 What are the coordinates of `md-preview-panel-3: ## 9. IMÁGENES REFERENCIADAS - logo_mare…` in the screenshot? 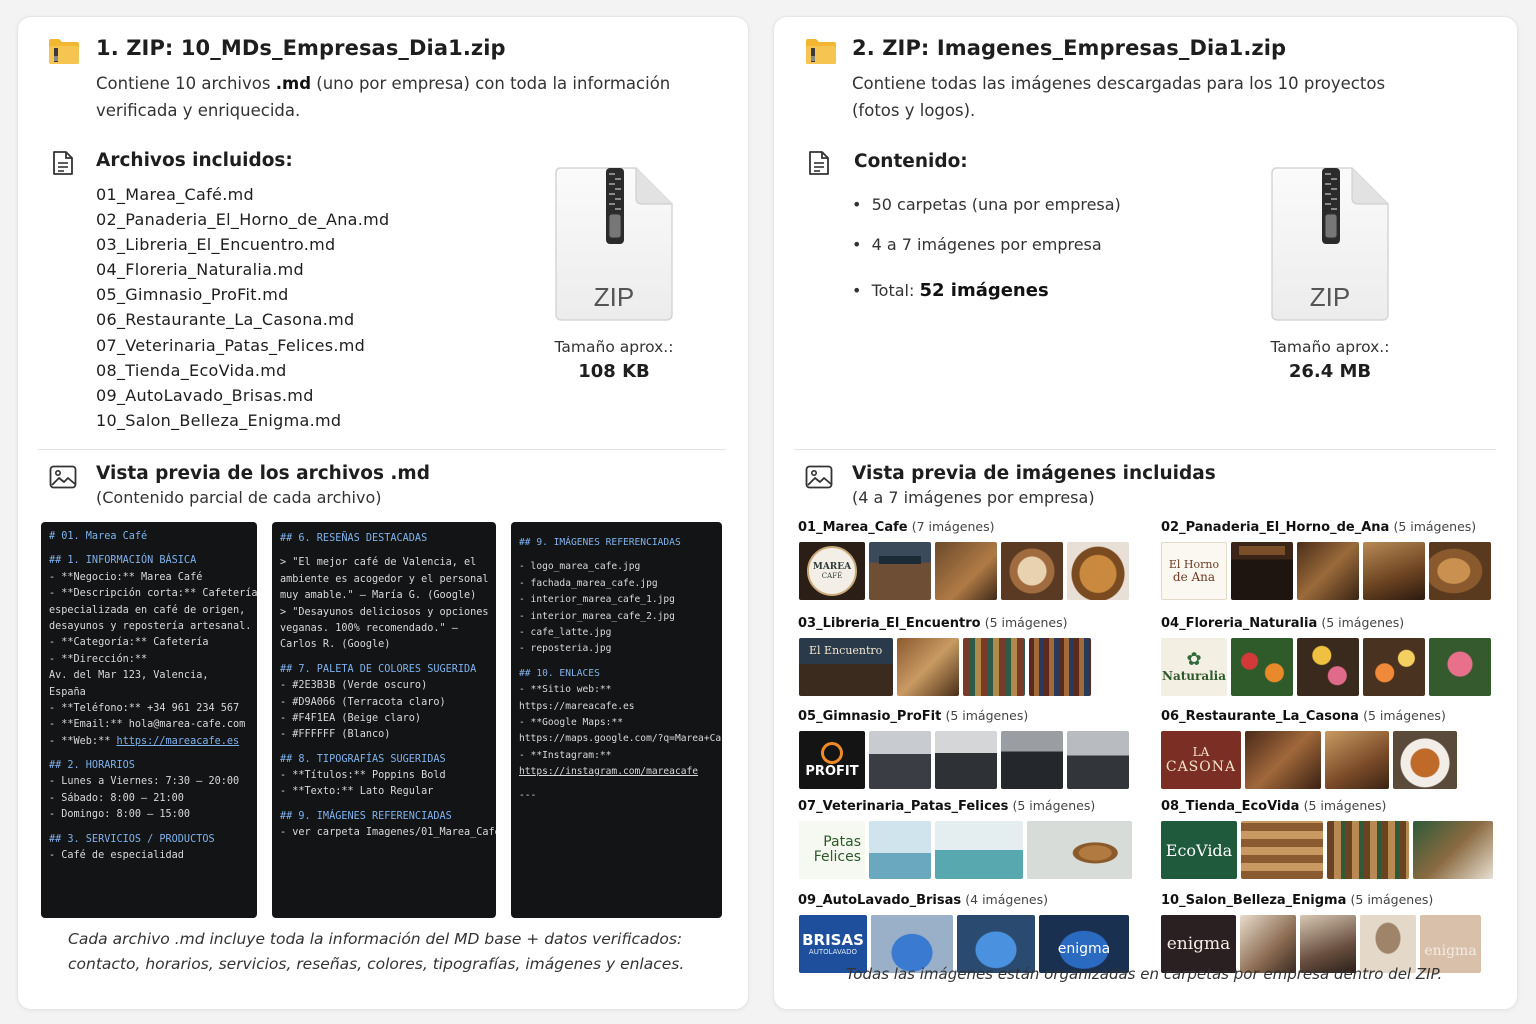 It's located at (616, 720).